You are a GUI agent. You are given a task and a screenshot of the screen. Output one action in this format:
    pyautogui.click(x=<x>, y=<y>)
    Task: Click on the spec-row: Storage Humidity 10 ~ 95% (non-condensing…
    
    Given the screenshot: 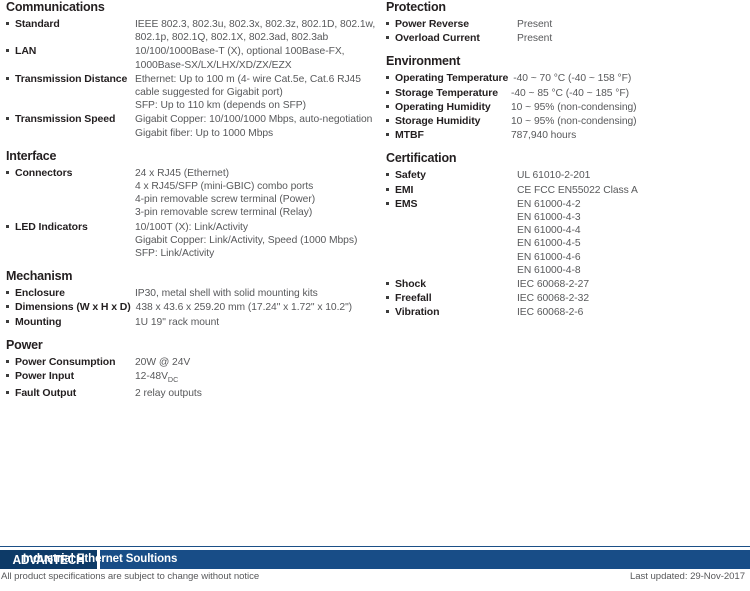 What is the action you would take?
    pyautogui.click(x=566, y=121)
    